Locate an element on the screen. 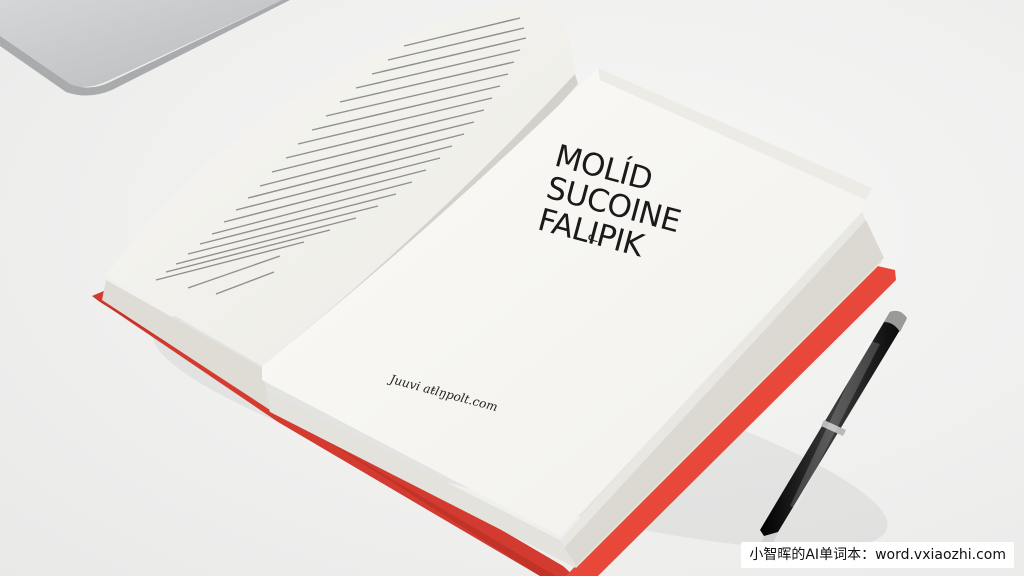  watermark-label: 小智晖的AI单词本：word.vxiaozhi.com is located at coordinates (877, 555).